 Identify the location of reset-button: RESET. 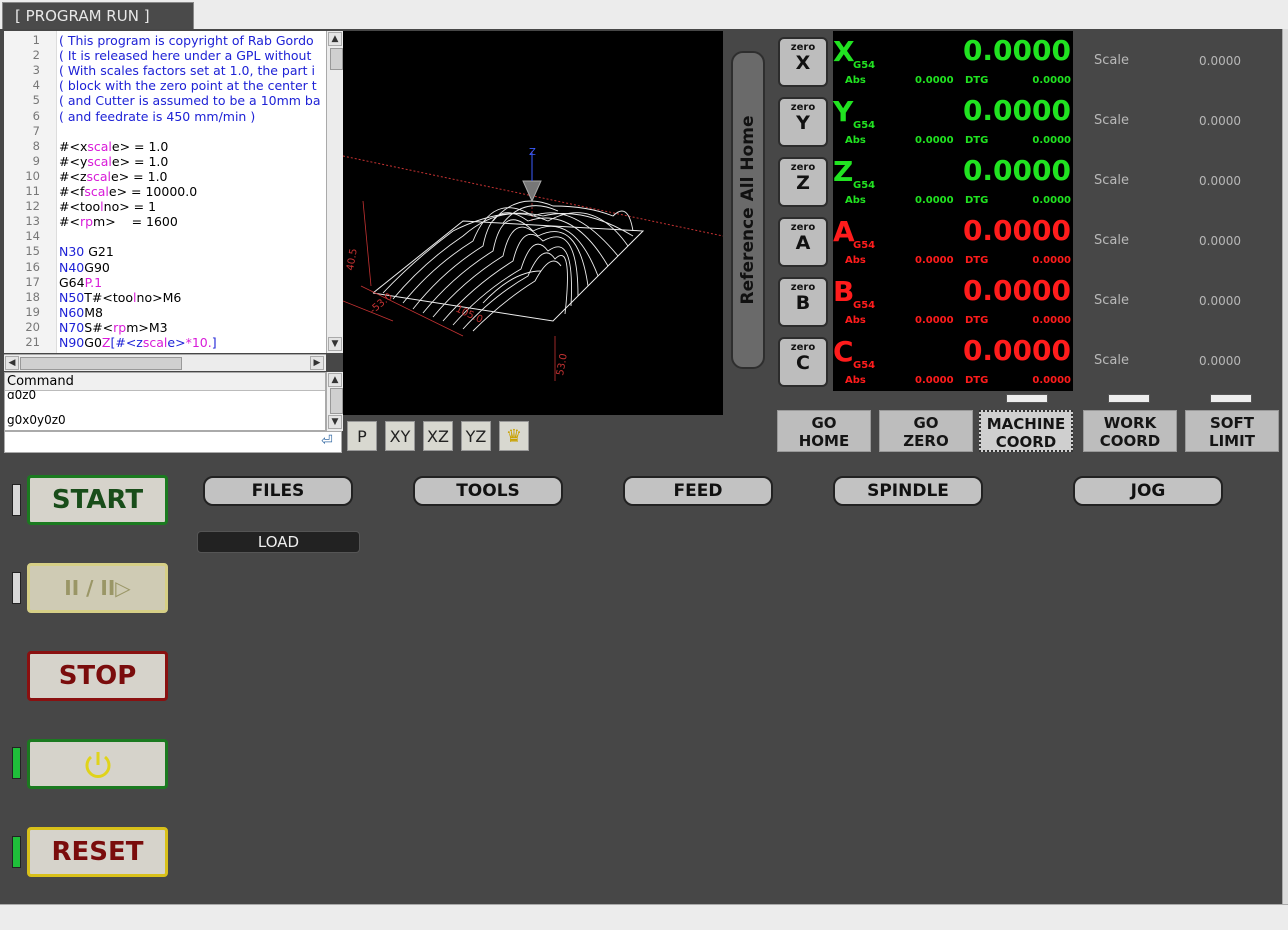
(97, 852).